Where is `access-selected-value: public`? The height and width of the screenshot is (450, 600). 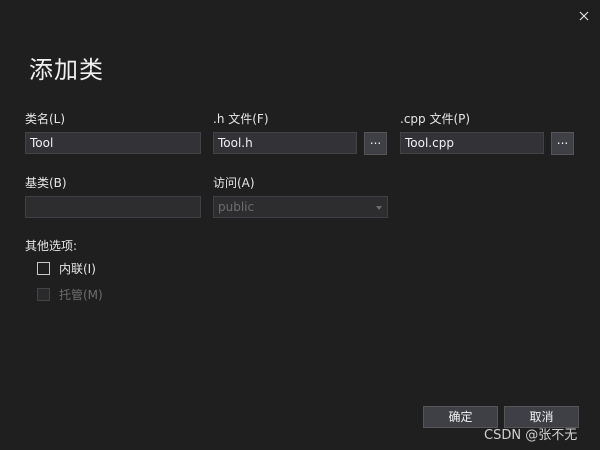 access-selected-value: public is located at coordinates (236, 207).